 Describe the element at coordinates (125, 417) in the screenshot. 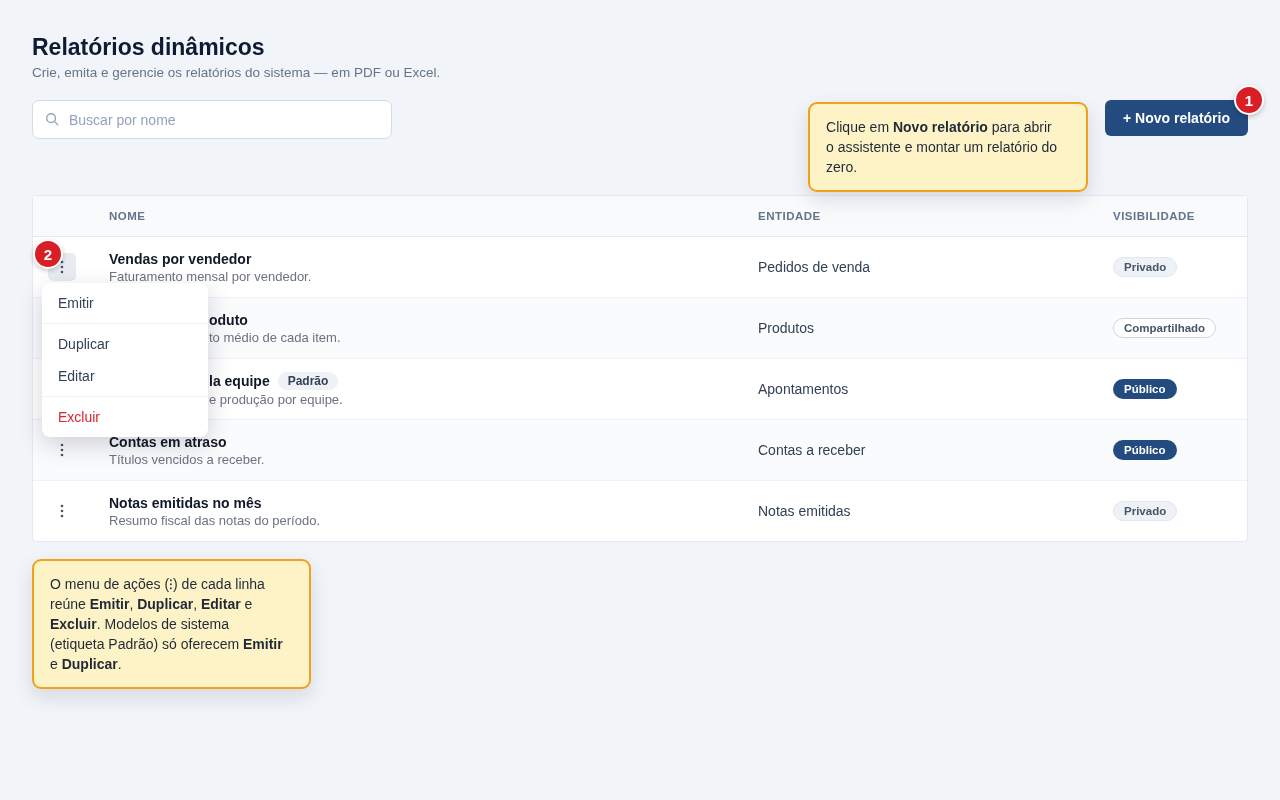

I see `menu-item: Excluir` at that location.